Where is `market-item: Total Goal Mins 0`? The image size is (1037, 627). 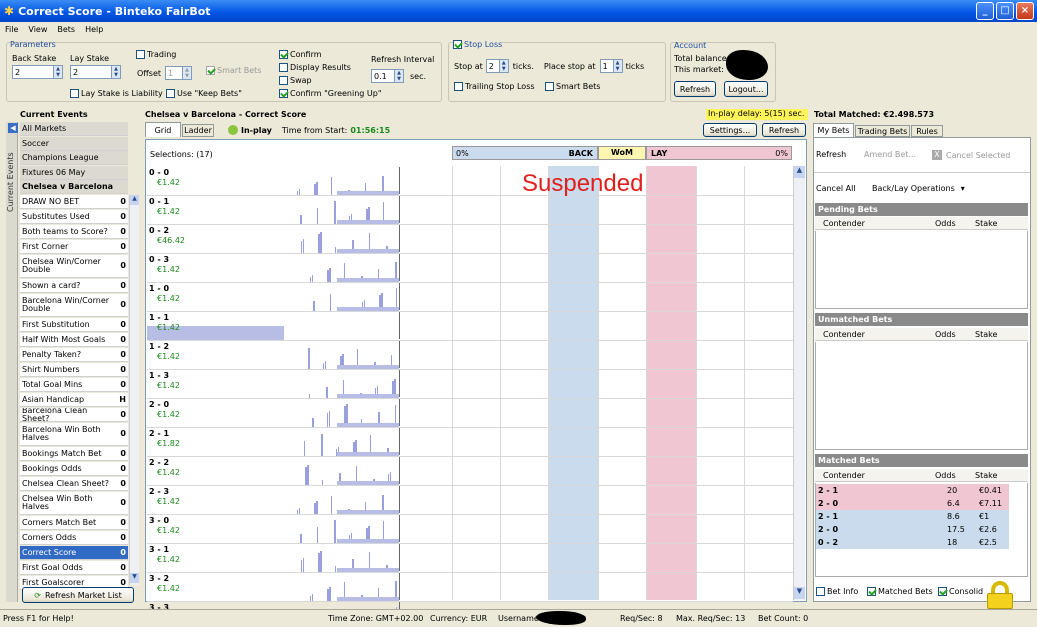
market-item: Total Goal Mins 0 is located at coordinates (74, 385).